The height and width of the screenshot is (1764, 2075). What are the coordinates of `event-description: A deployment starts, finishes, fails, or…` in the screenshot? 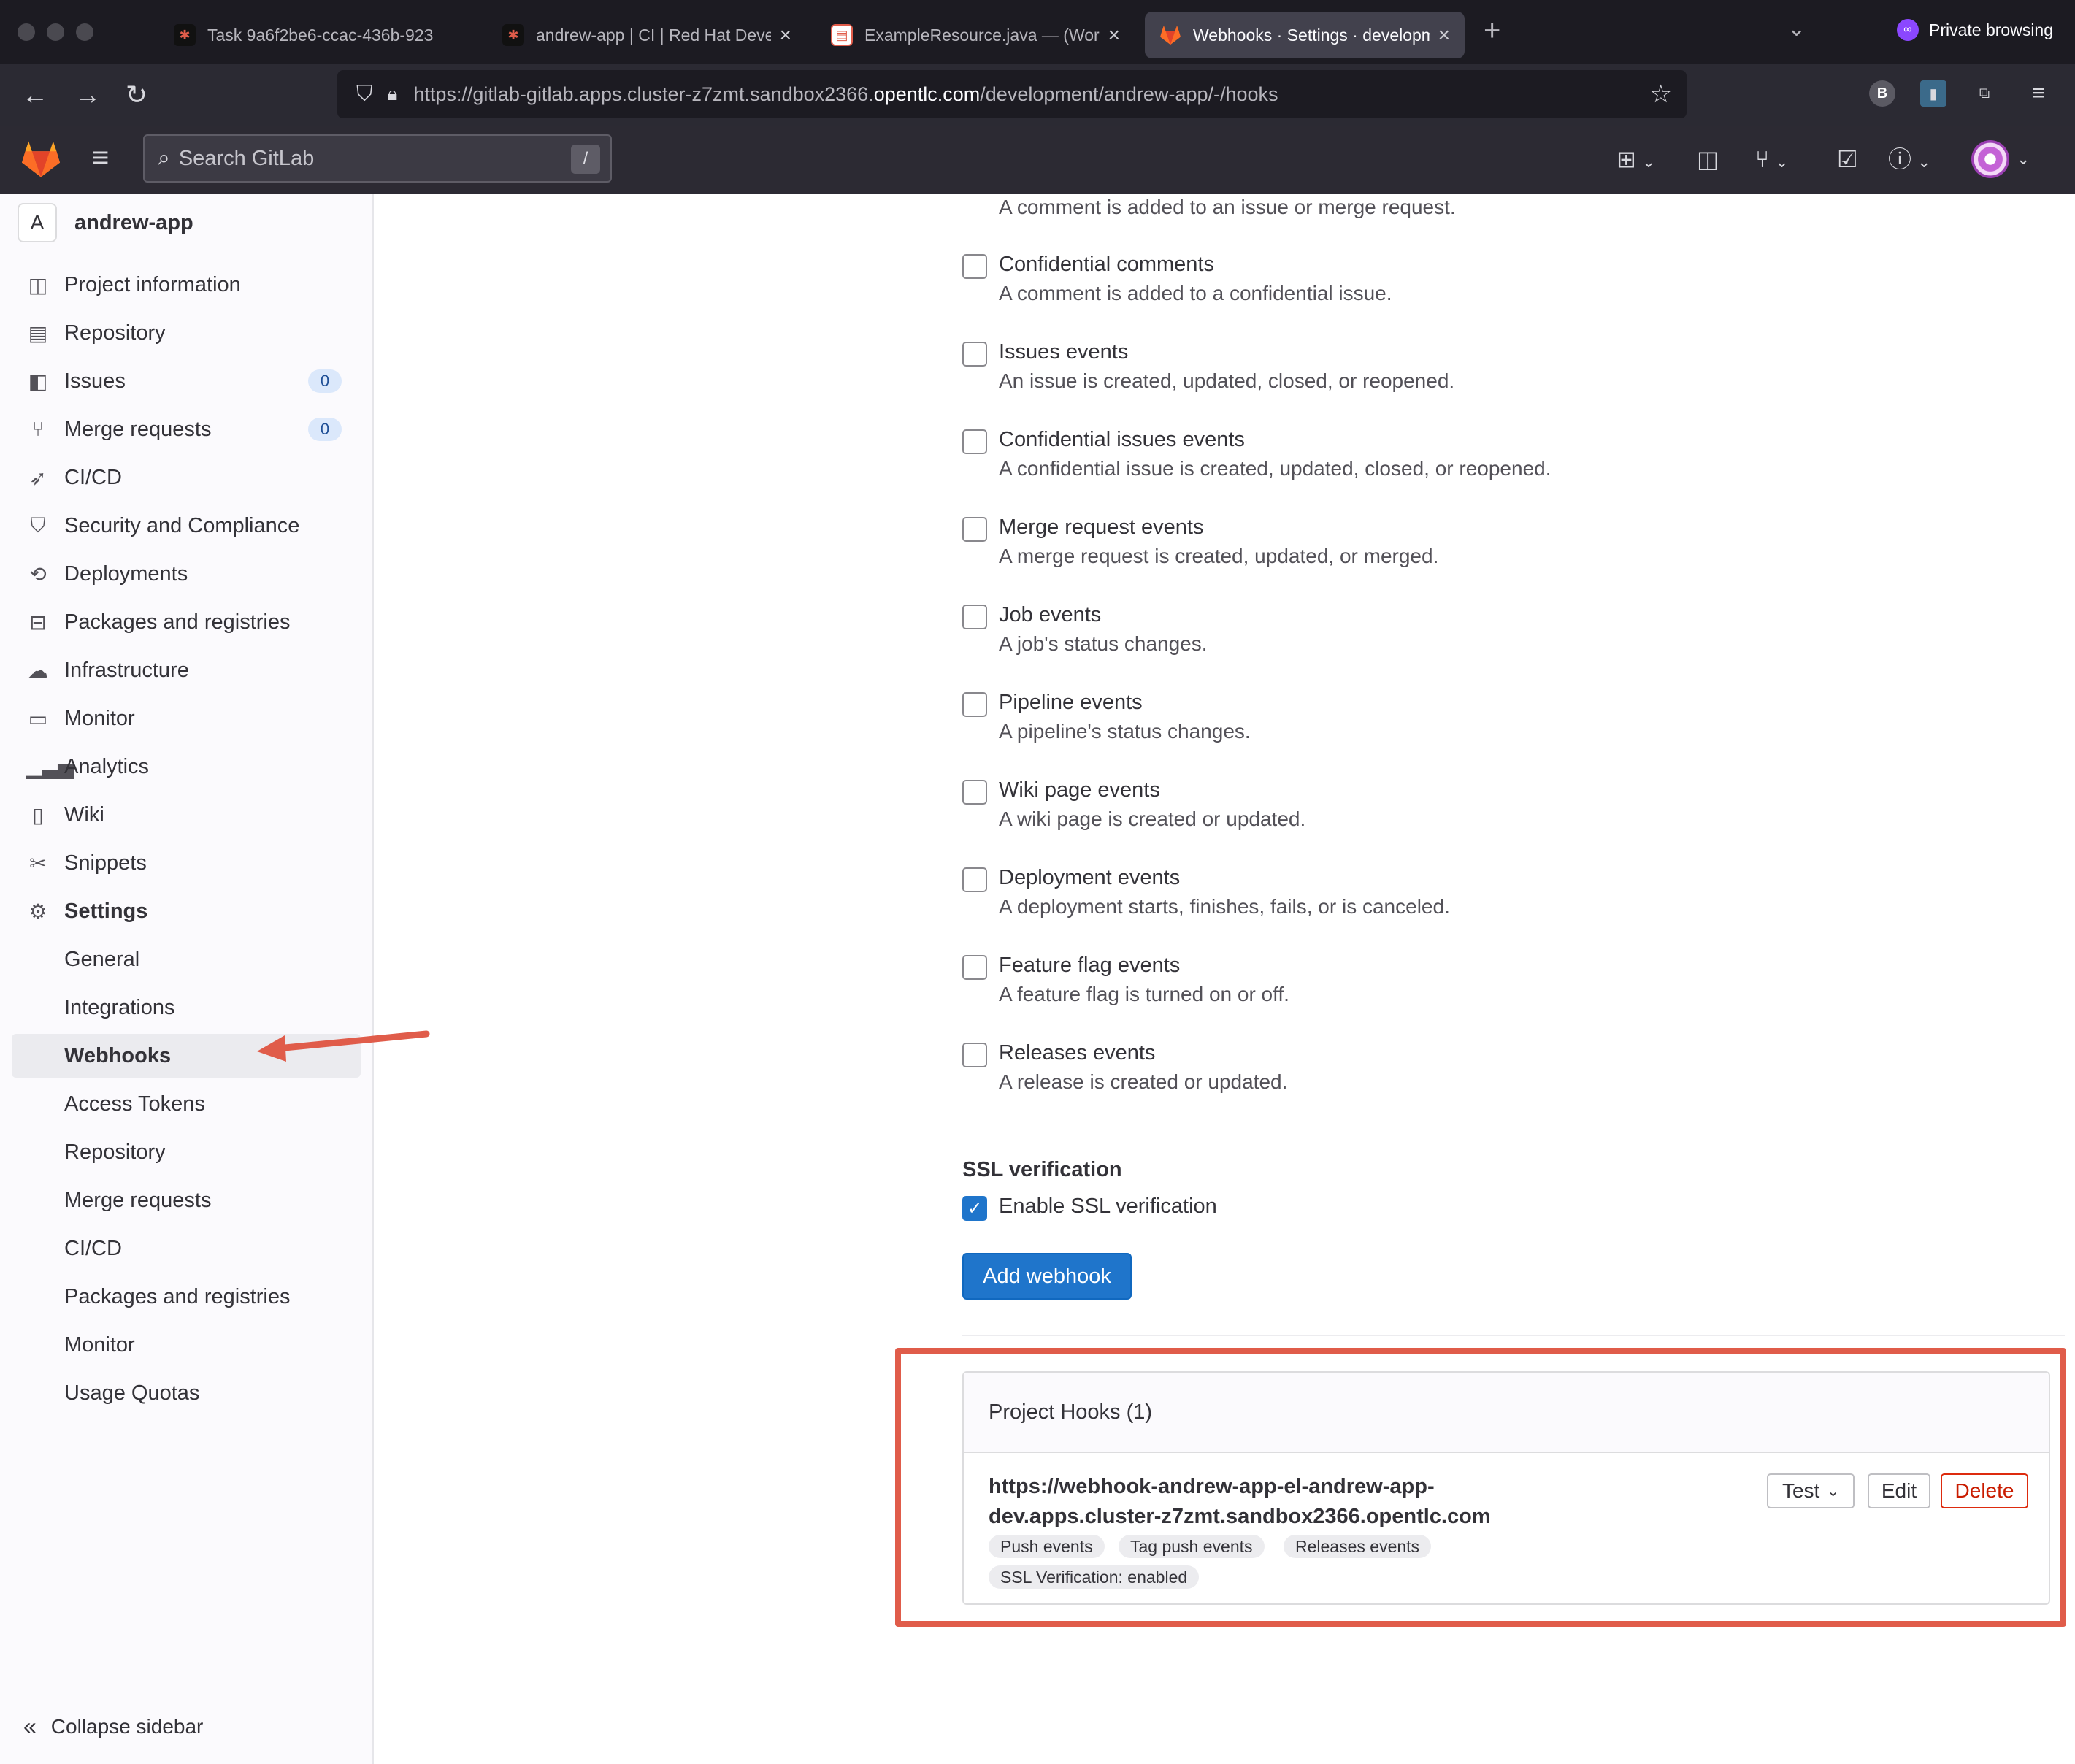 It's located at (1224, 906).